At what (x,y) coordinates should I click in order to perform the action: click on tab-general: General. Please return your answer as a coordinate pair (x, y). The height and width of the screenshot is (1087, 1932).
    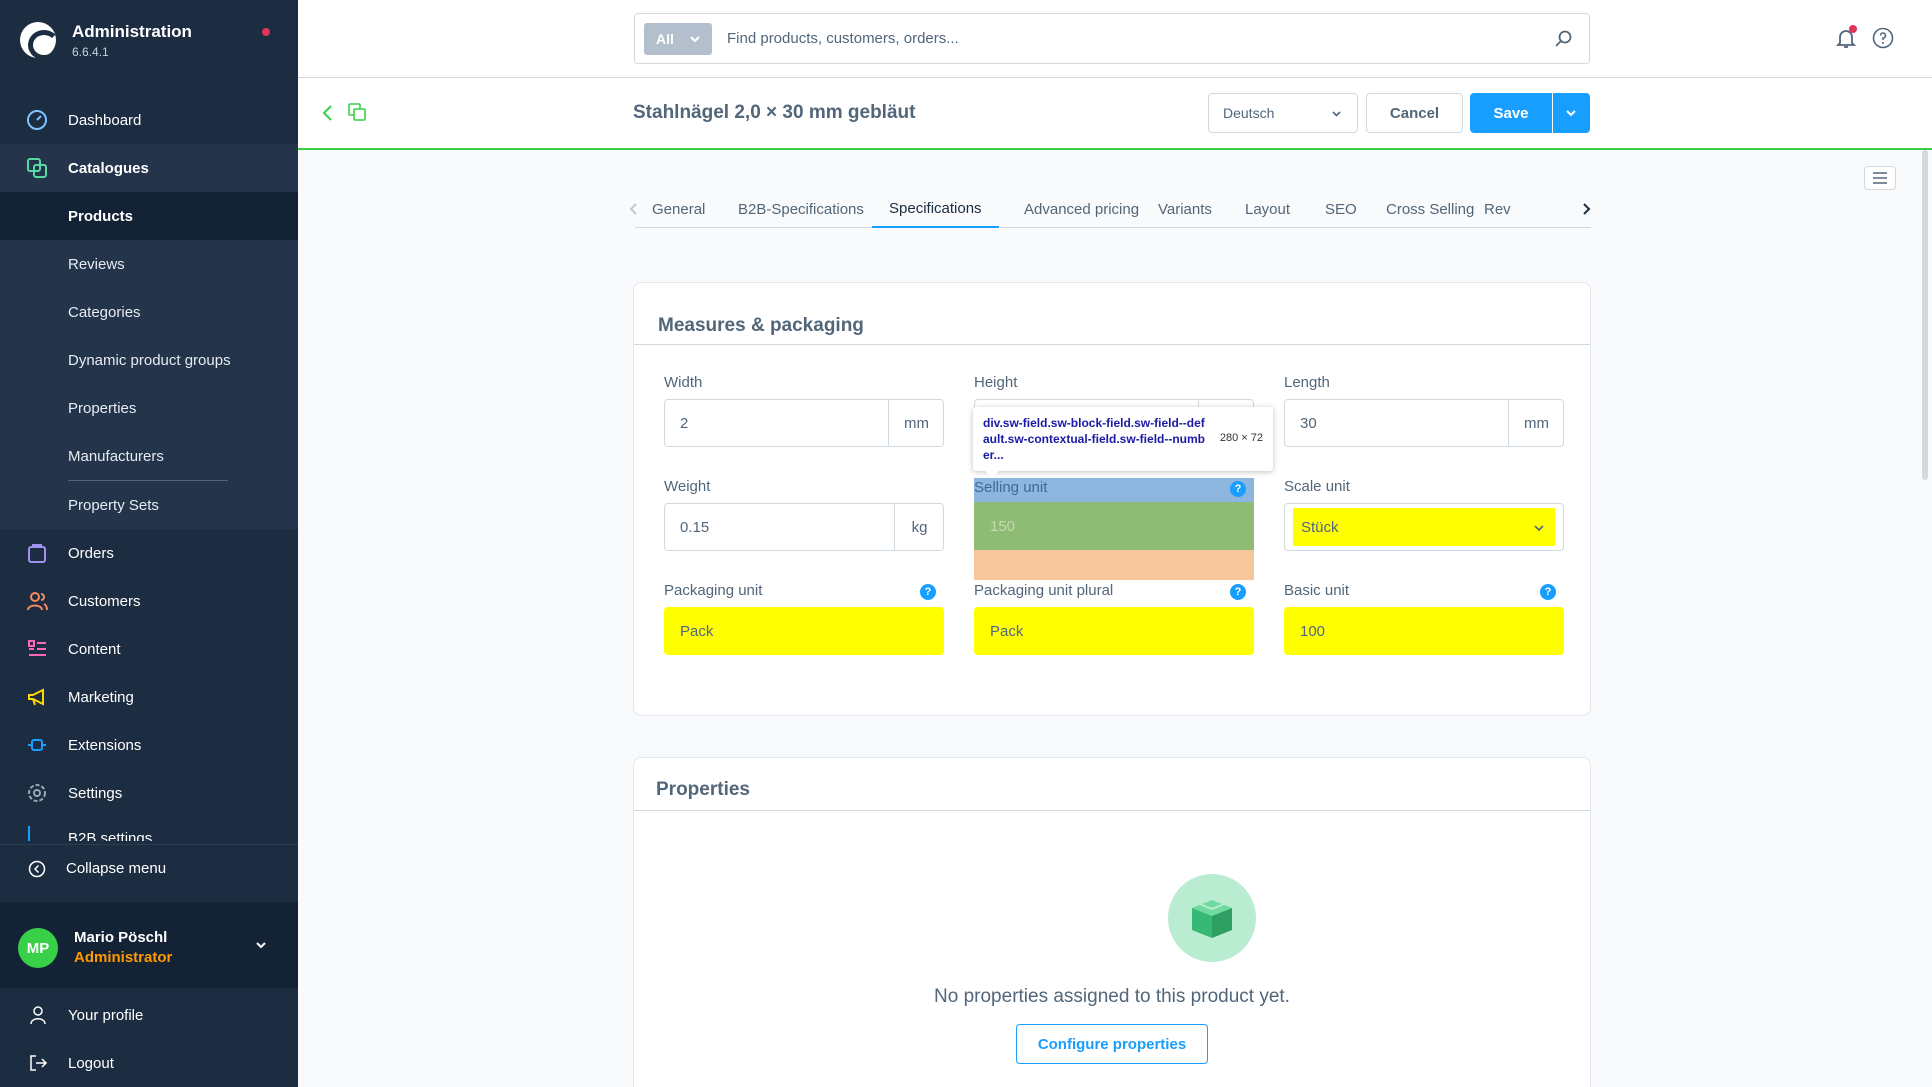
    Looking at the image, I should click on (678, 209).